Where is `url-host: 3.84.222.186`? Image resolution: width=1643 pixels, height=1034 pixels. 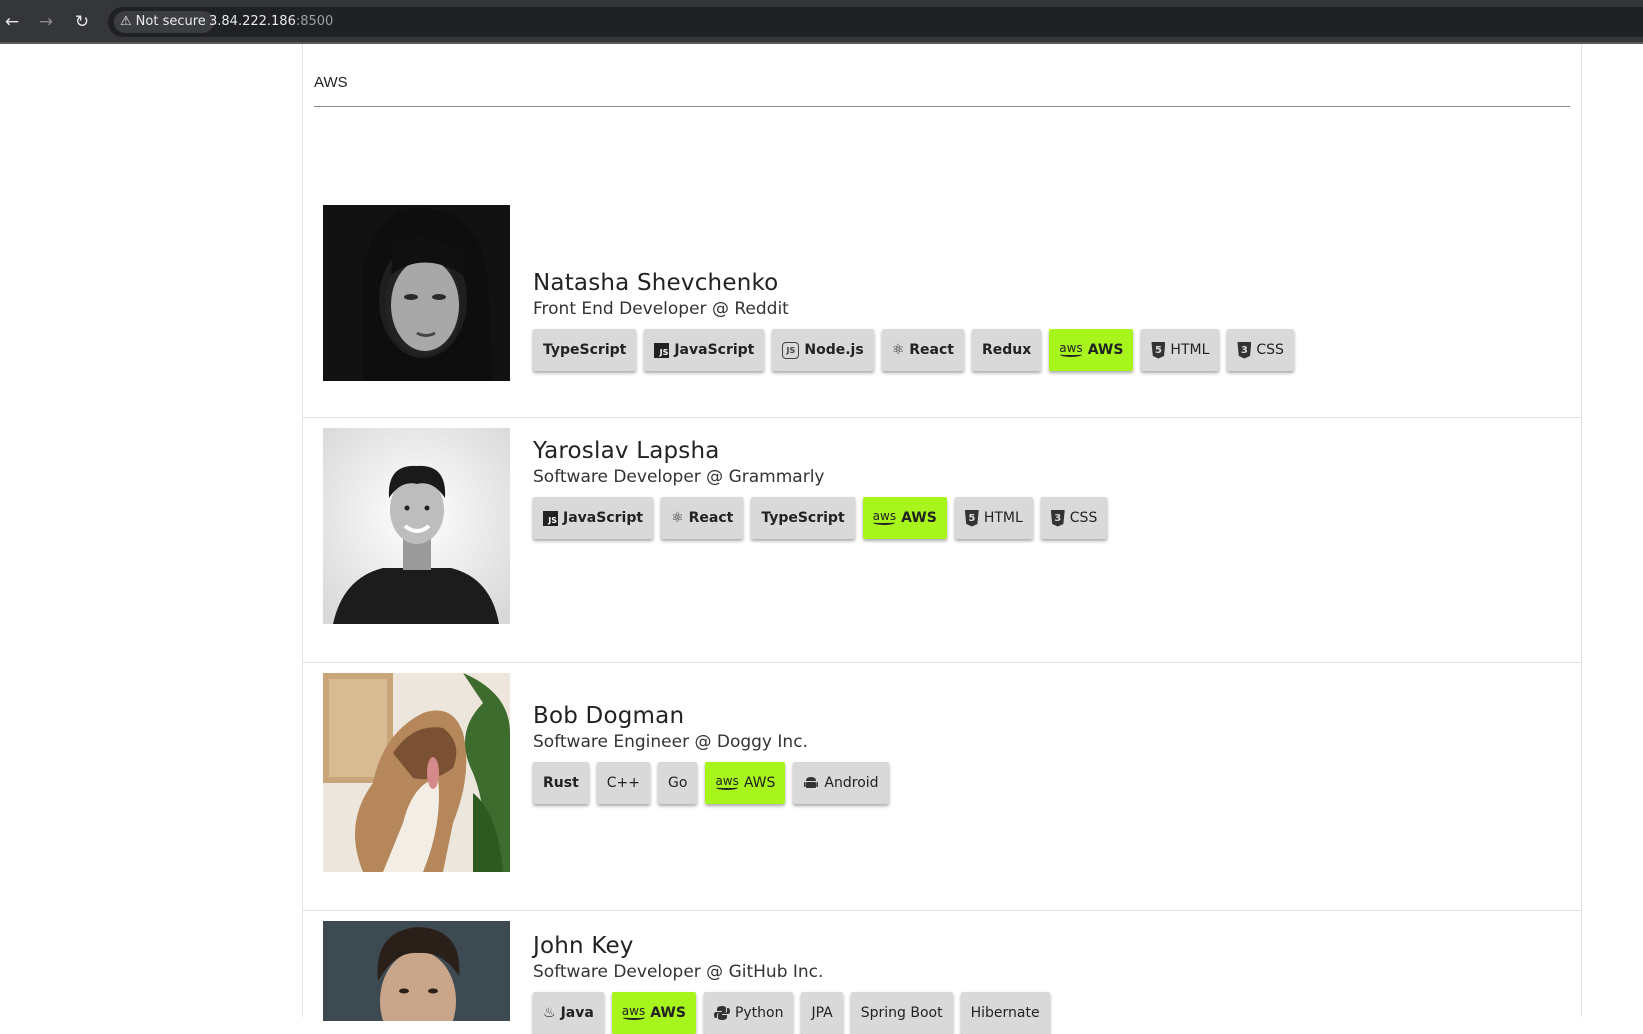
url-host: 3.84.222.186 is located at coordinates (252, 21).